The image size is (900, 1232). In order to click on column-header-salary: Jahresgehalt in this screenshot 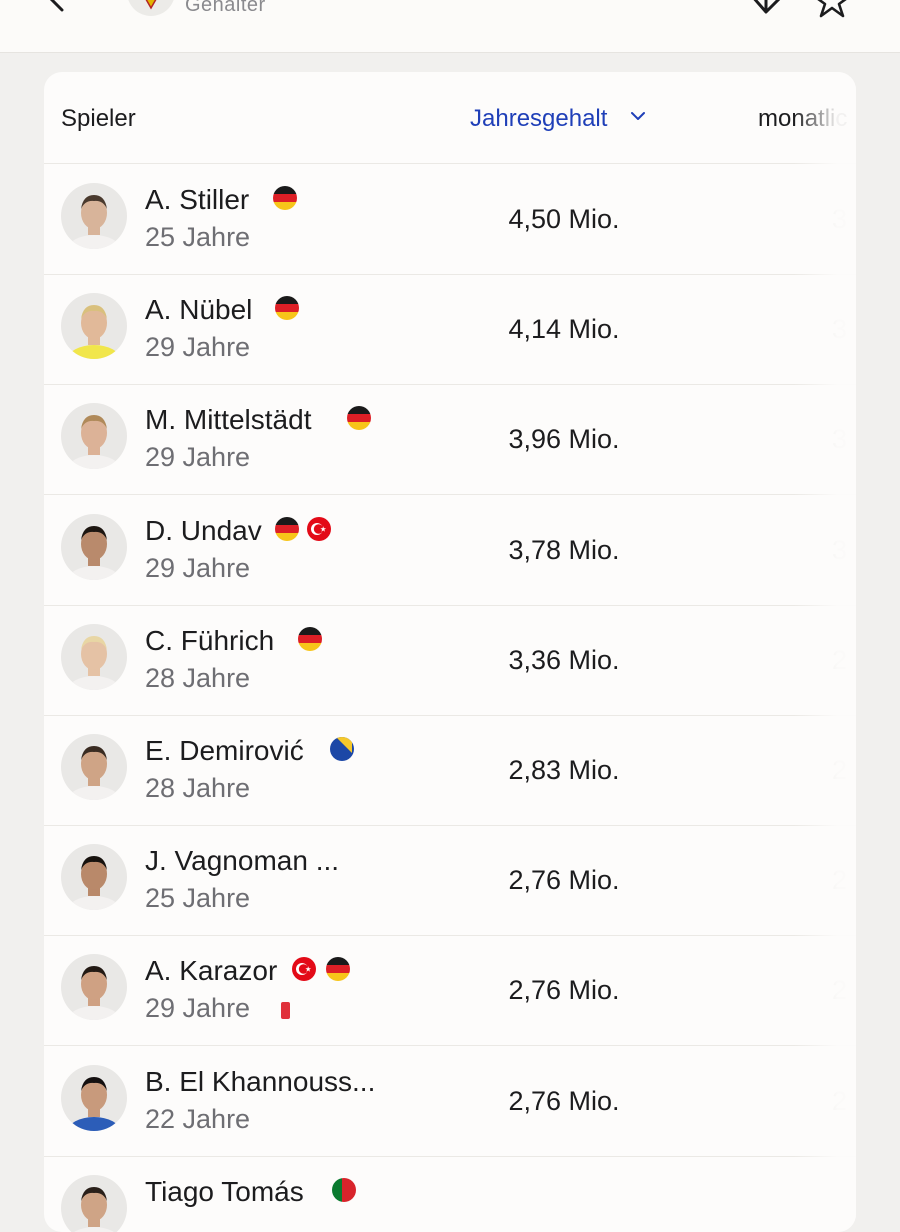, I will do `click(538, 119)`.